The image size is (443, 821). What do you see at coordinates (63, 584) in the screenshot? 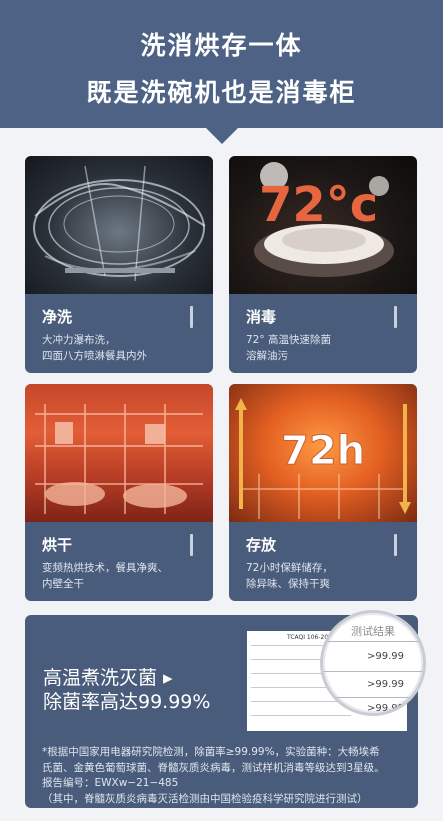
I see `card-desc-line: 内壁全干` at bounding box center [63, 584].